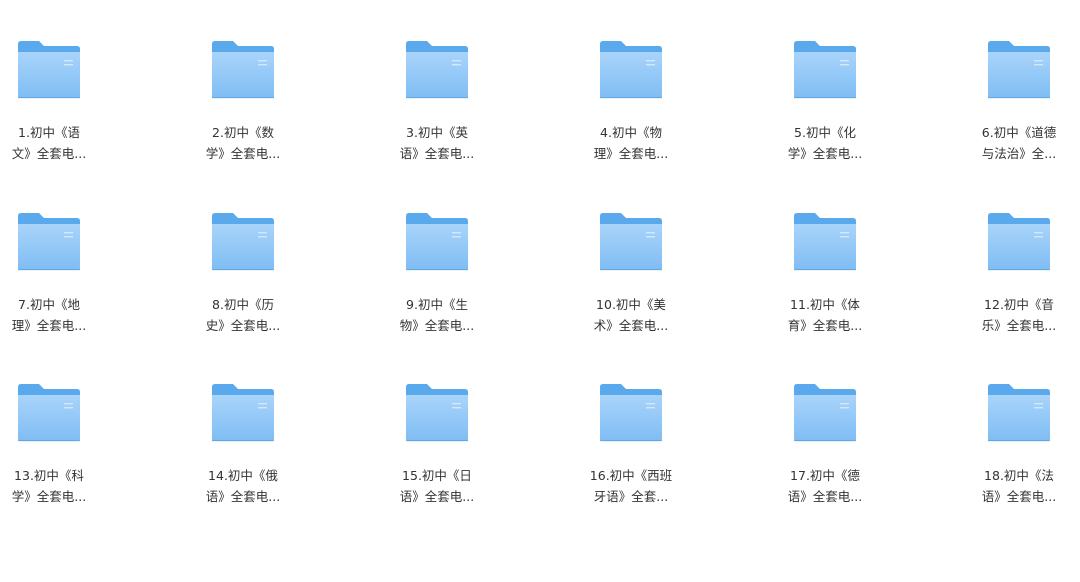  Describe the element at coordinates (631, 132) in the screenshot. I see `folder-label-line1: 4.初中《物` at that location.